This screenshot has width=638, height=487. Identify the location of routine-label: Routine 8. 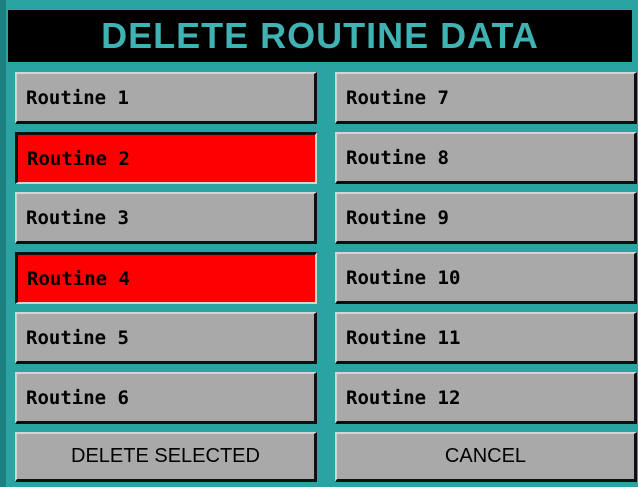
(397, 157).